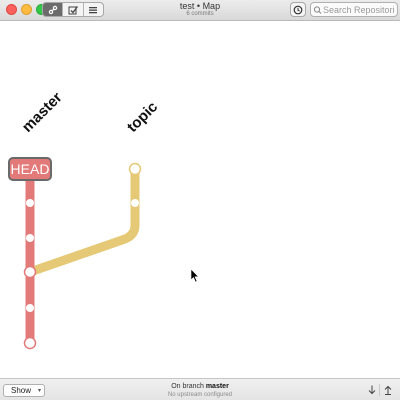 The image size is (400, 400). I want to click on head-badge: HEAD, so click(30, 169).